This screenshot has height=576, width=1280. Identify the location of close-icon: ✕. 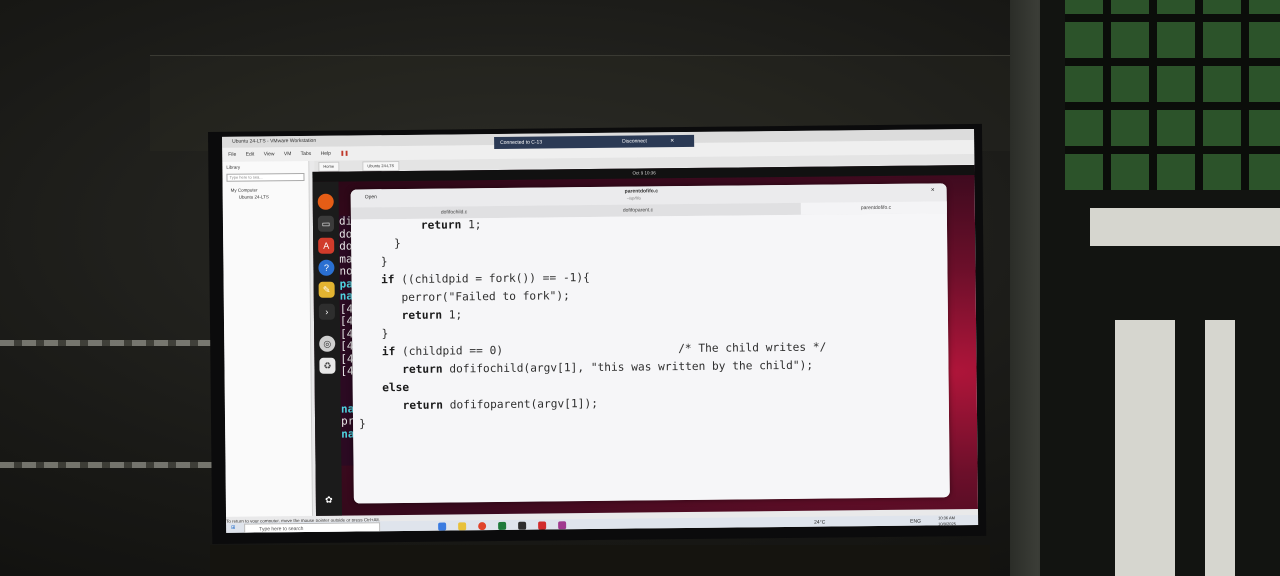
(933, 190).